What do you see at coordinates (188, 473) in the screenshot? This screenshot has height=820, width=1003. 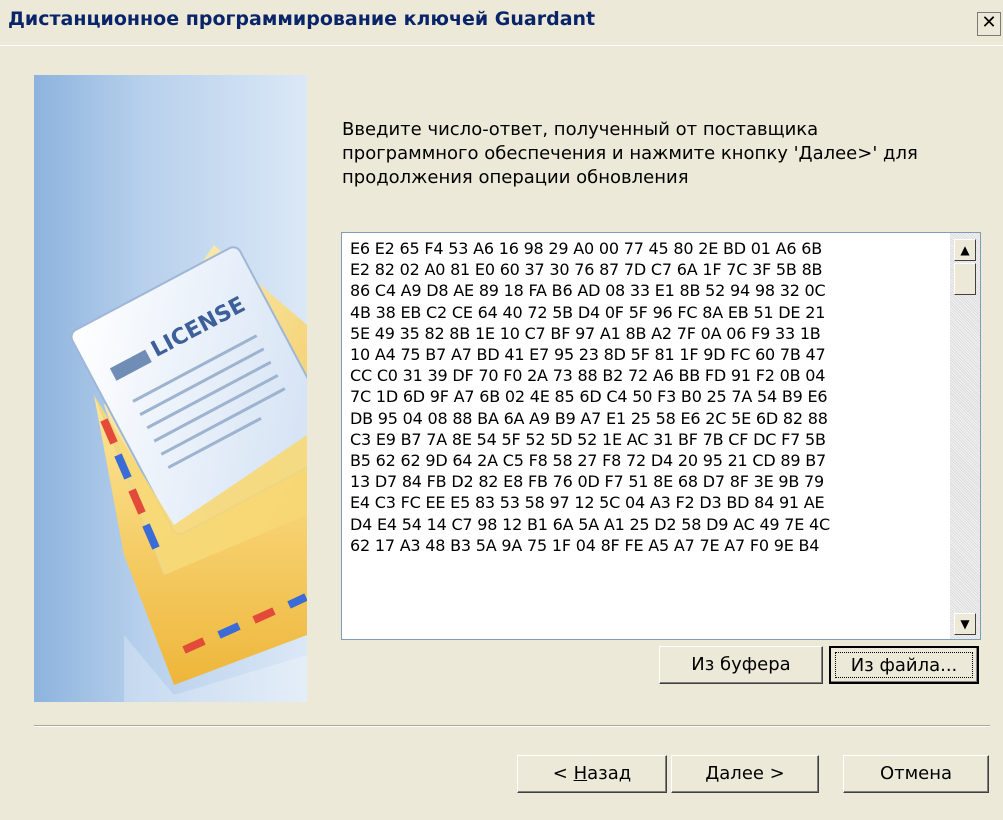 I see `license-envelope-illustration: LICENSE` at bounding box center [188, 473].